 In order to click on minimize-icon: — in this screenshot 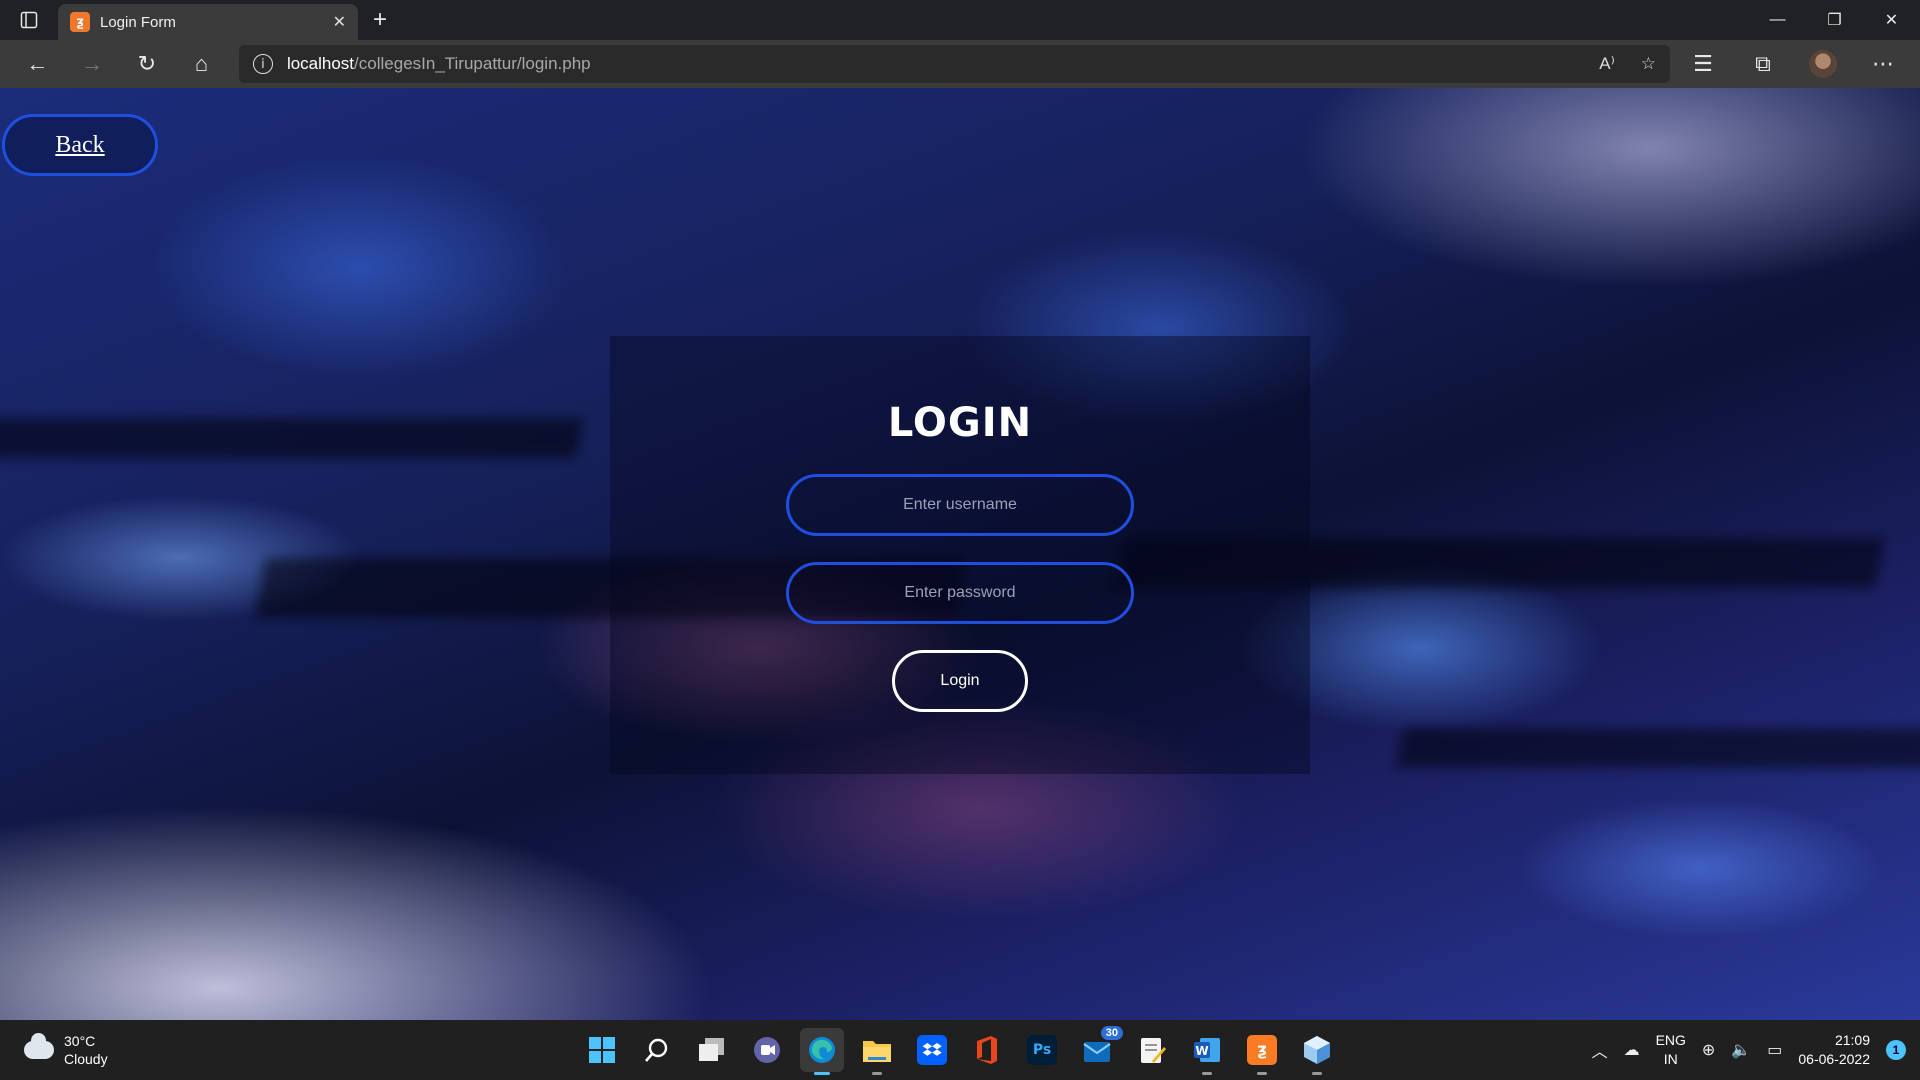, I will do `click(1777, 20)`.